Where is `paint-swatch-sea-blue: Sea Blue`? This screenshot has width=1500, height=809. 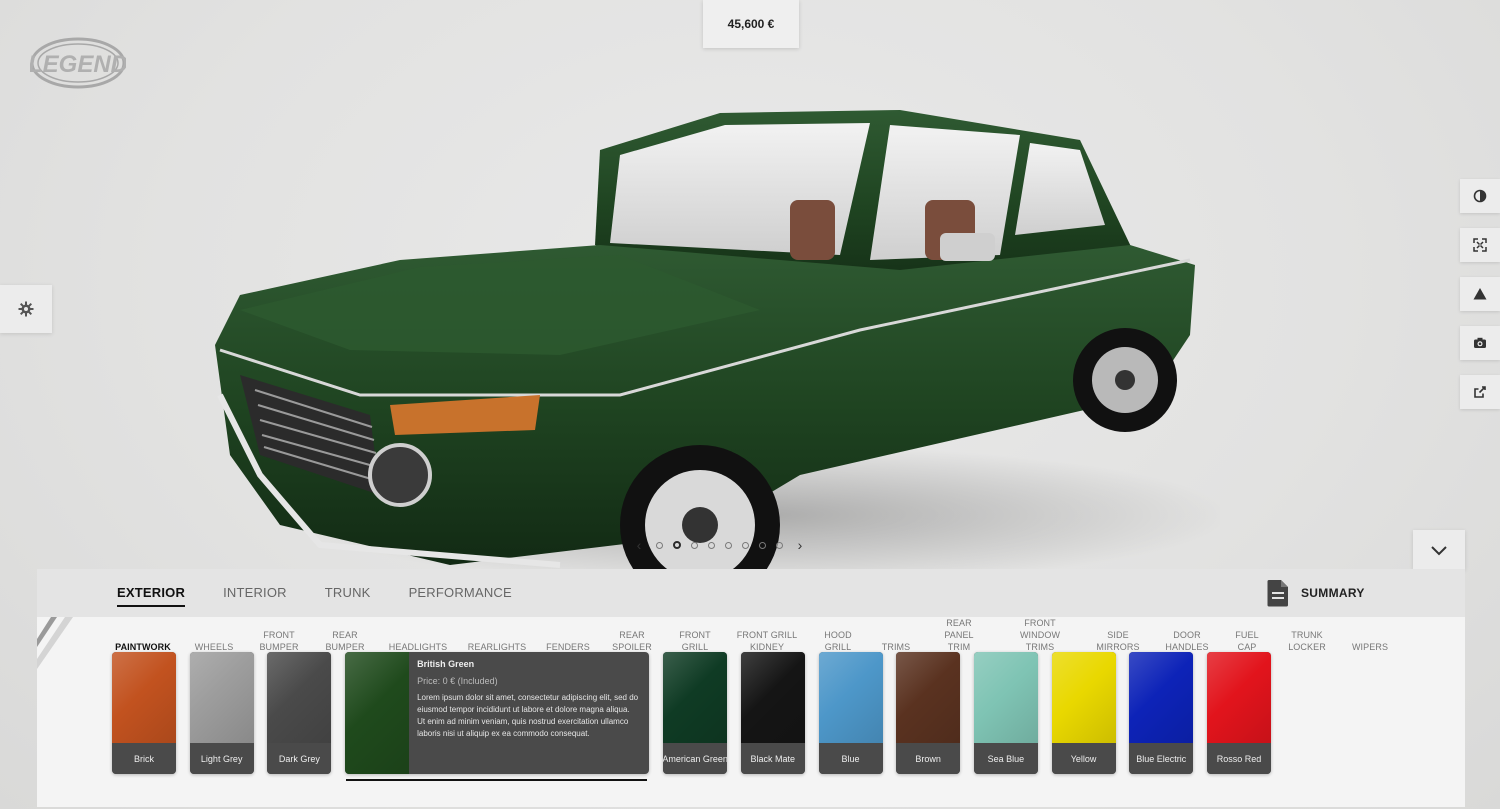
paint-swatch-sea-blue: Sea Blue is located at coordinates (1005, 713).